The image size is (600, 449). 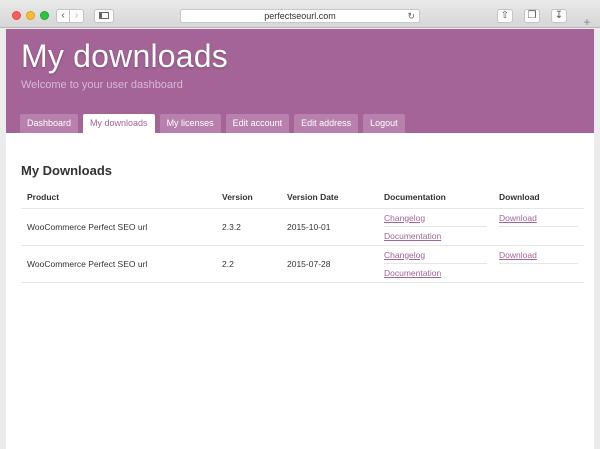 I want to click on download-icon: ↧, so click(x=559, y=15).